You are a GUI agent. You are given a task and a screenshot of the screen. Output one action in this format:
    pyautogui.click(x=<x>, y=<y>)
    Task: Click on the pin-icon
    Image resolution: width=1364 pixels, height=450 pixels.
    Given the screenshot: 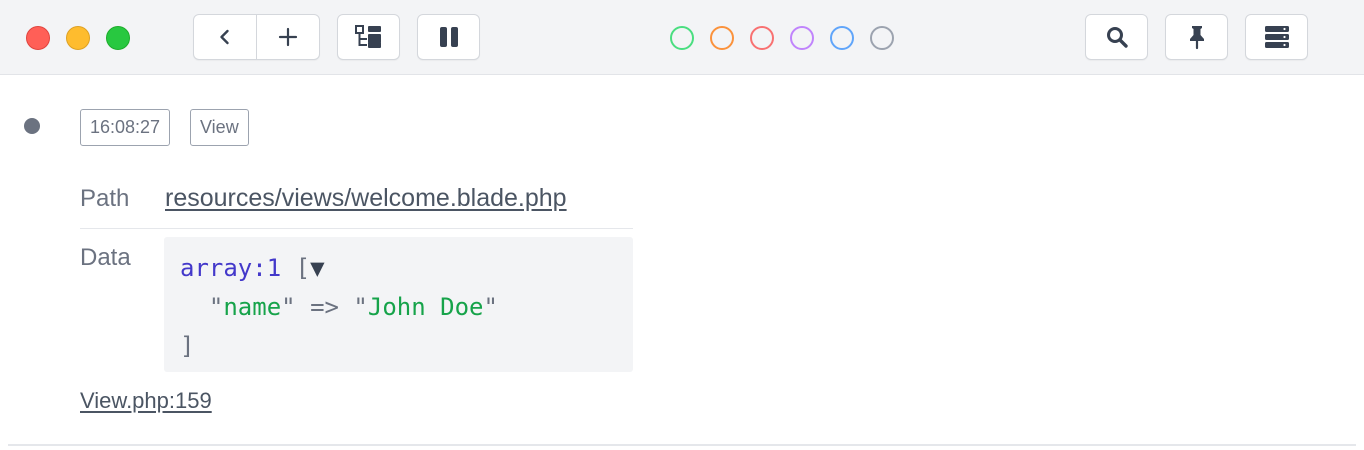 What is the action you would take?
    pyautogui.click(x=1196, y=38)
    